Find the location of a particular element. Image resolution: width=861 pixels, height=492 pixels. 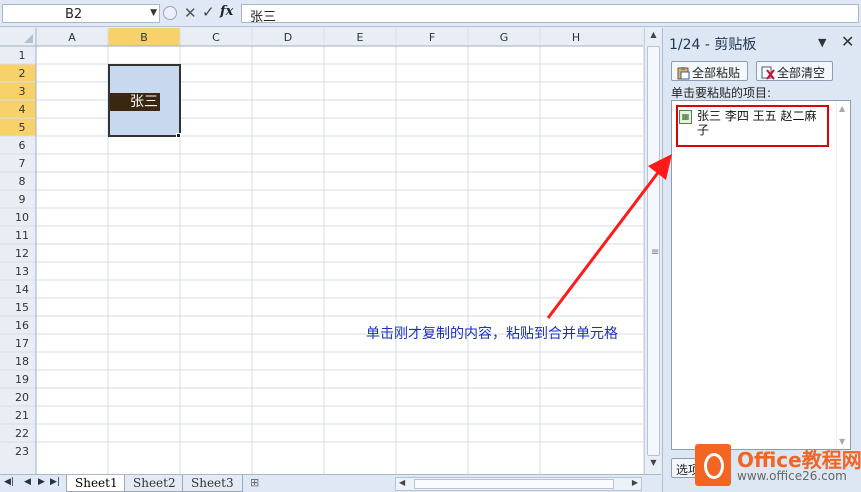

office-logo-icon is located at coordinates (713, 465).